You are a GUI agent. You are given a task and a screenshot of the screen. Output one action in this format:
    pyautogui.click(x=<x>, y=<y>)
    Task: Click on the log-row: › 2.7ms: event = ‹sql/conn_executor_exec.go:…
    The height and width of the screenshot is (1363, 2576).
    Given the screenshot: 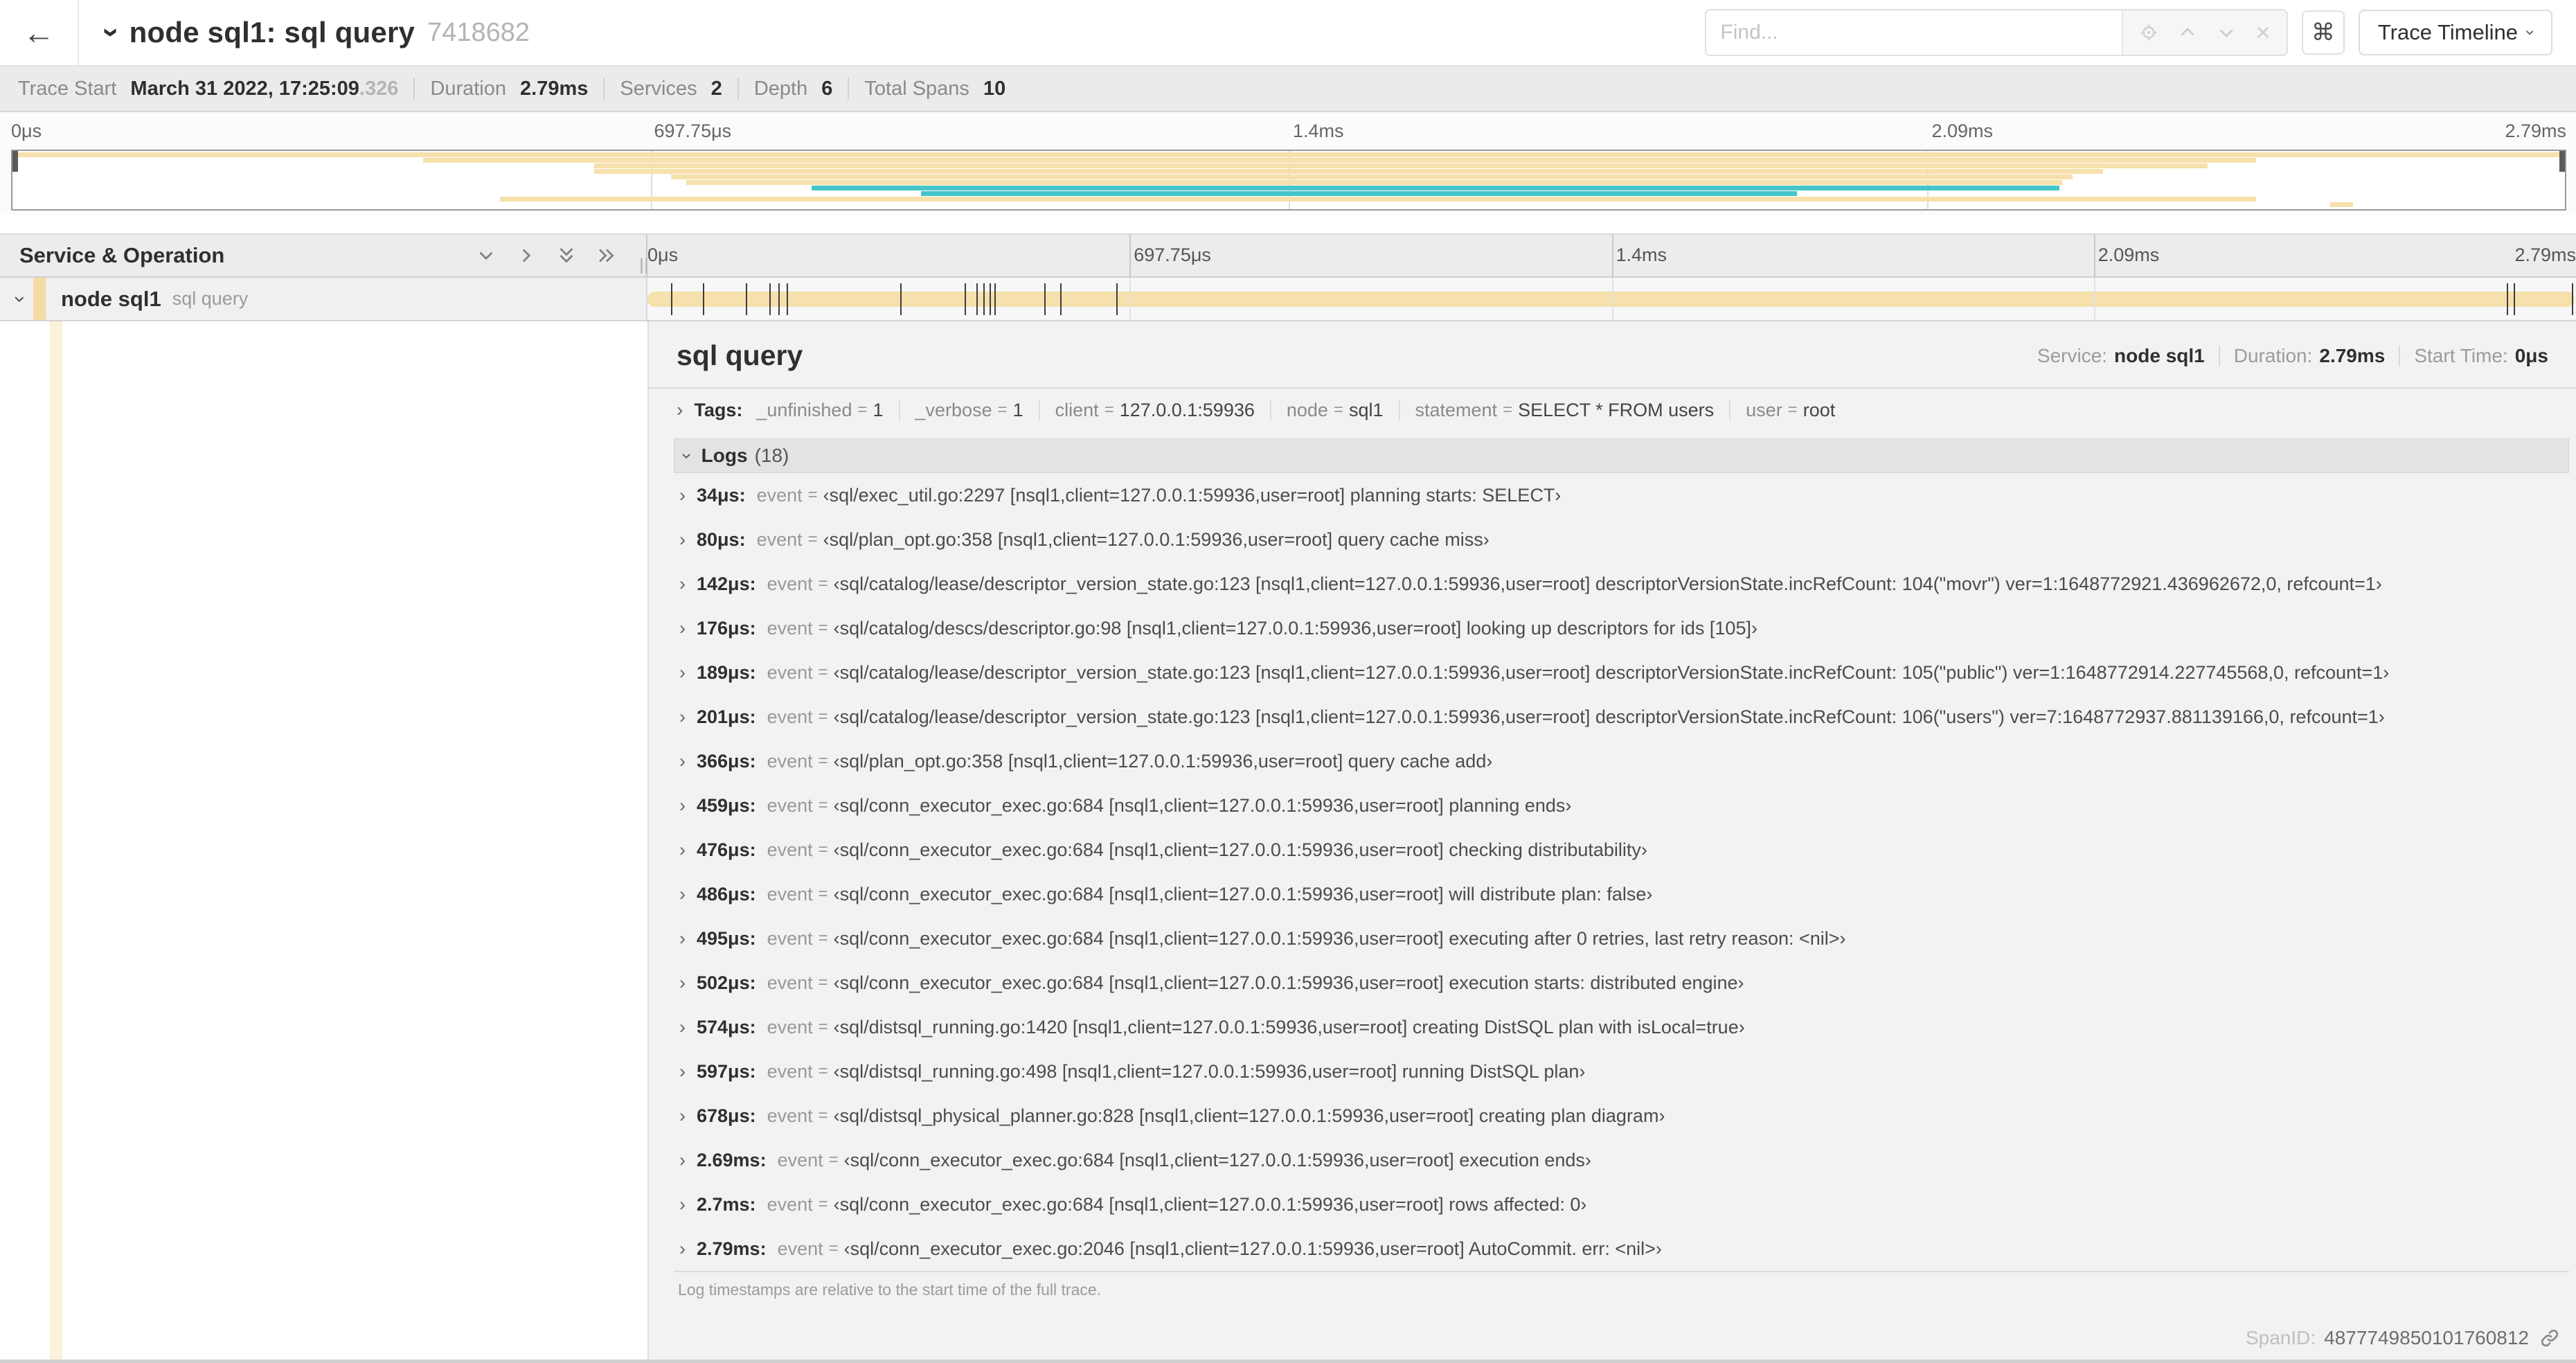 What is the action you would take?
    pyautogui.click(x=1621, y=1204)
    